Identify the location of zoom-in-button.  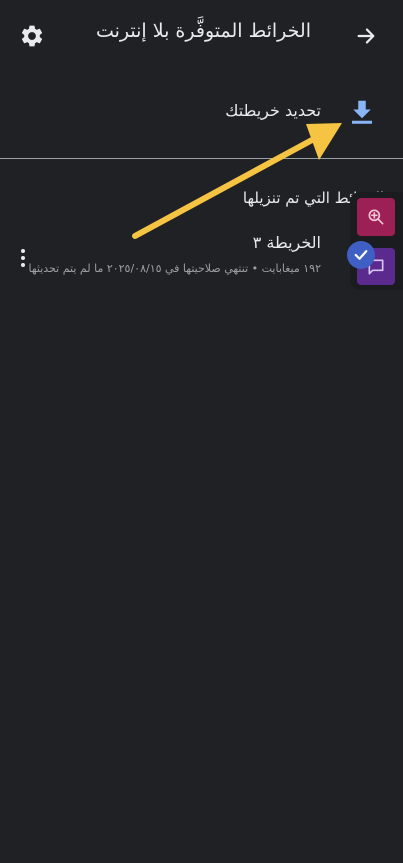
(376, 217).